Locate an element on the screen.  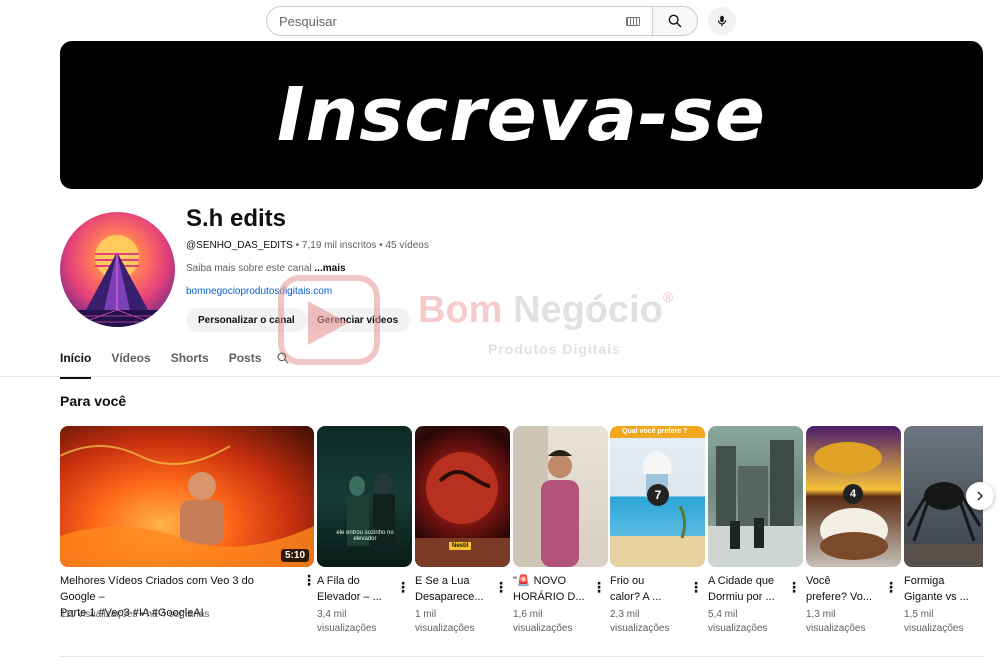
voice-search-button is located at coordinates (722, 21).